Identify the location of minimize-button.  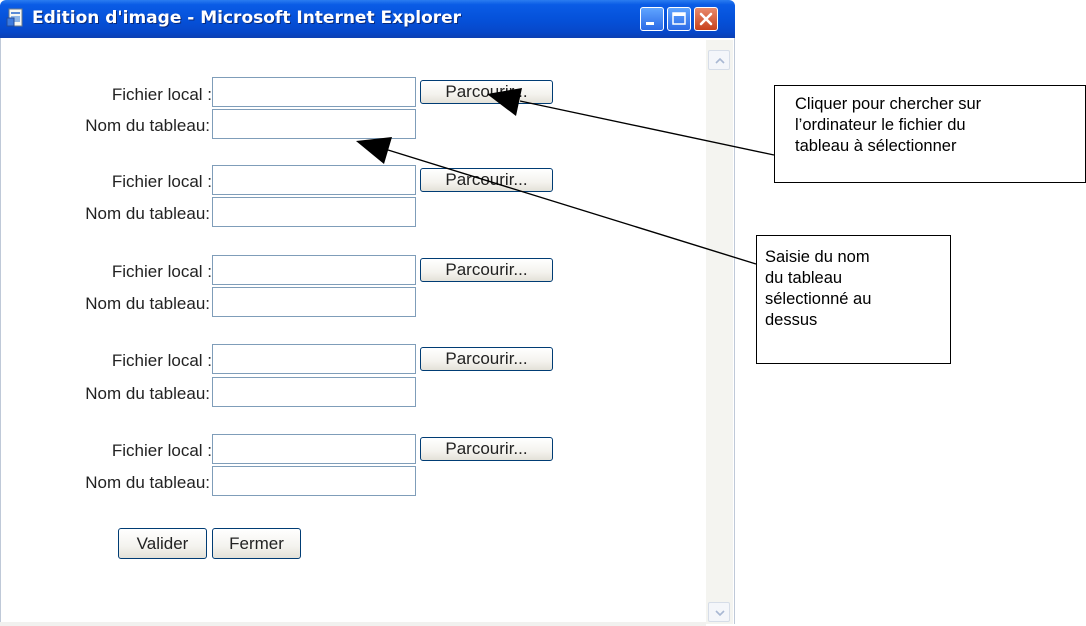
(652, 19).